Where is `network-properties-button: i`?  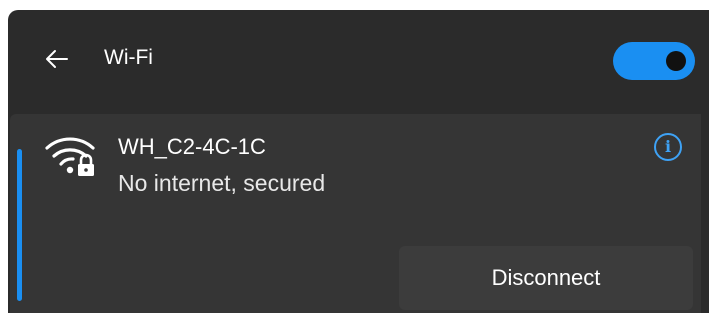 network-properties-button: i is located at coordinates (668, 147).